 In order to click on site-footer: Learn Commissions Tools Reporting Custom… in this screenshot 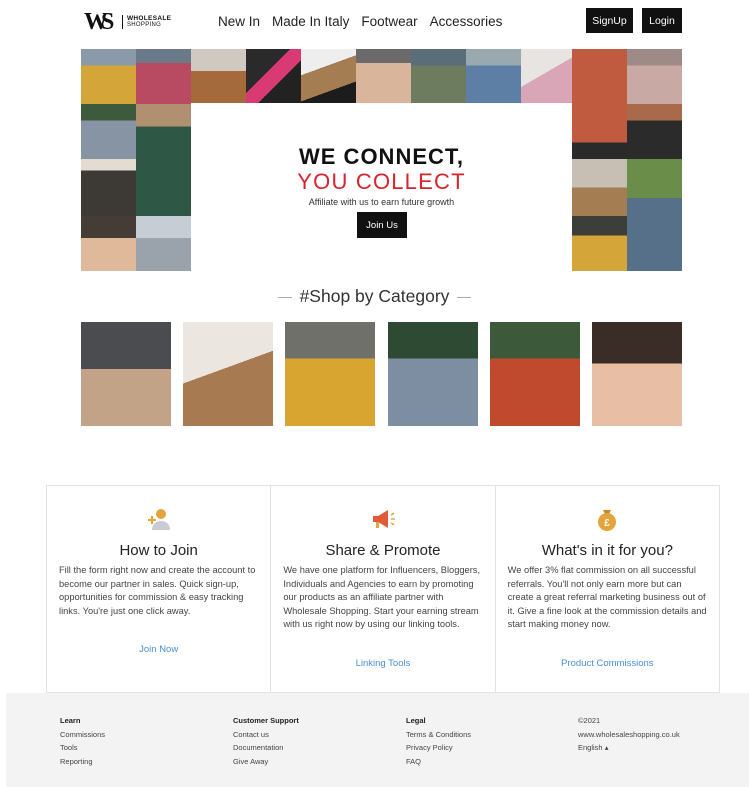, I will do `click(377, 740)`.